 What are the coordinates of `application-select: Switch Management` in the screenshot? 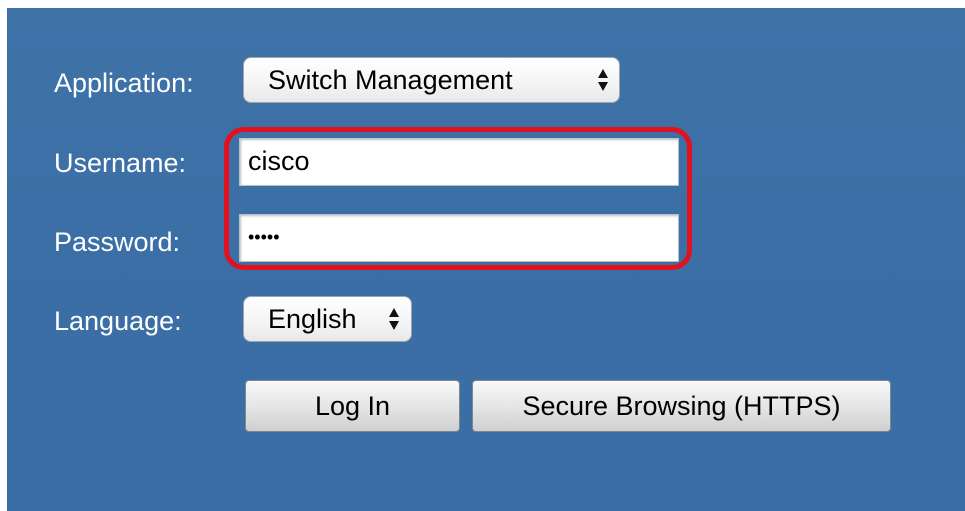 It's located at (431, 80).